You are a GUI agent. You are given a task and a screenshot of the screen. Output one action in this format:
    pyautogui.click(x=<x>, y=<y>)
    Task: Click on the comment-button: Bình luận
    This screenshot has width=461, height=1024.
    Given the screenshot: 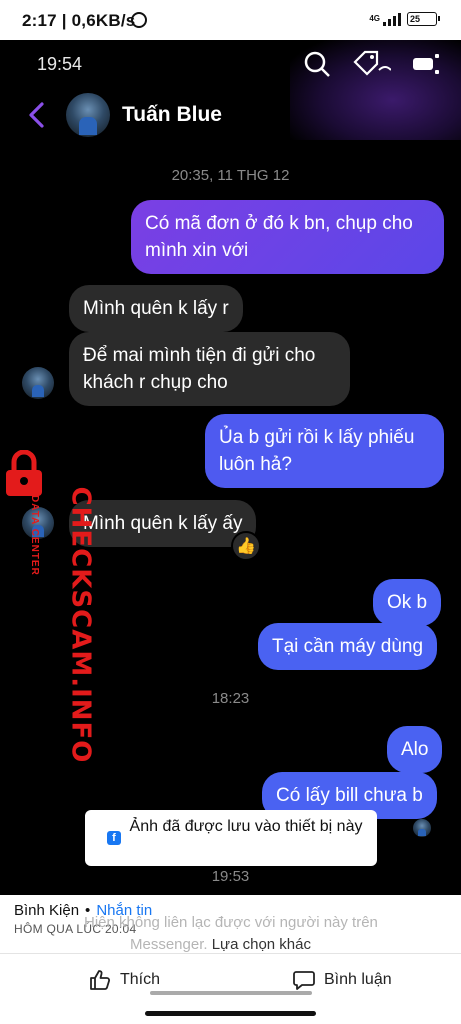 What is the action you would take?
    pyautogui.click(x=342, y=980)
    